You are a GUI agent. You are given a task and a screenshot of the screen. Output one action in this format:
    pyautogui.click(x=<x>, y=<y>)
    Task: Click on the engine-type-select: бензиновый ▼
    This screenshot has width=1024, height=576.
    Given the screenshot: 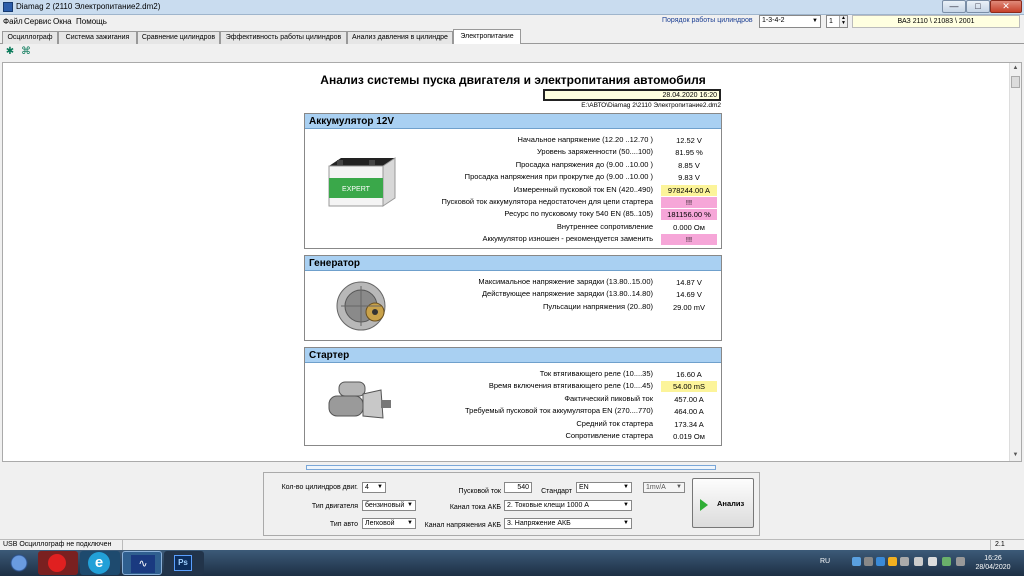 What is the action you would take?
    pyautogui.click(x=389, y=505)
    